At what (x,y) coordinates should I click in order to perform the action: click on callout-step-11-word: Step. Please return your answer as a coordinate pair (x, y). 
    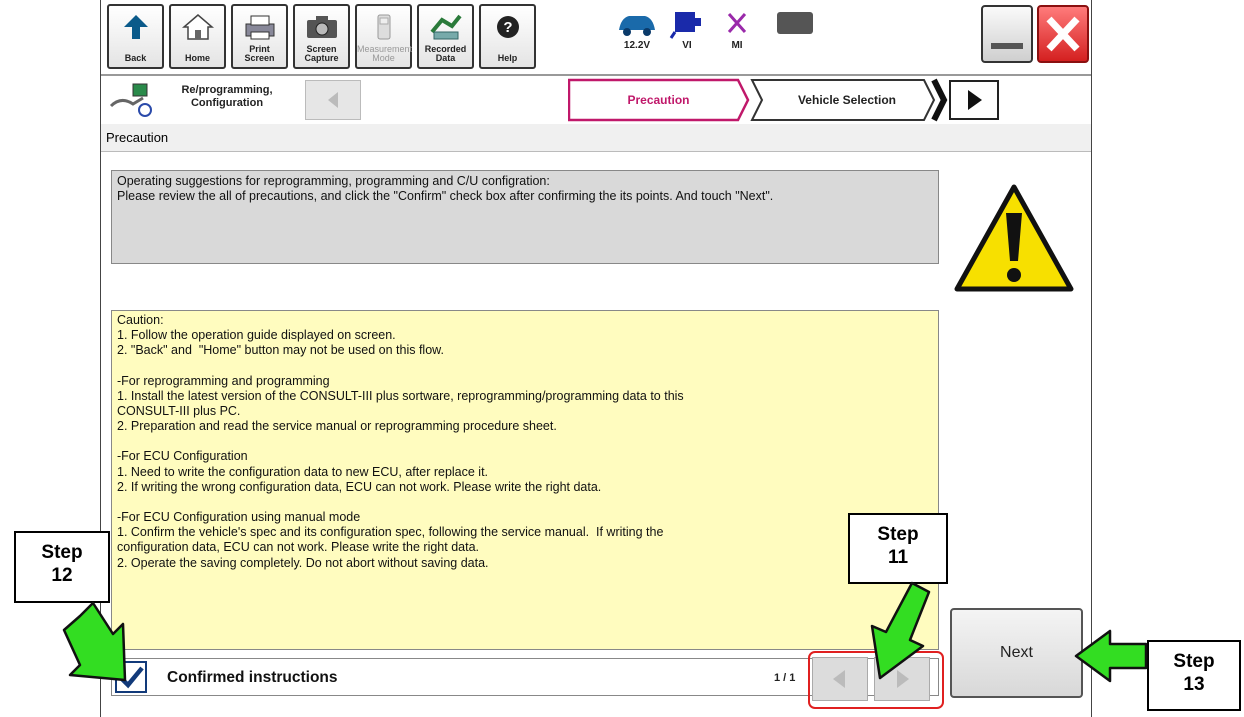
    Looking at the image, I should click on (898, 534).